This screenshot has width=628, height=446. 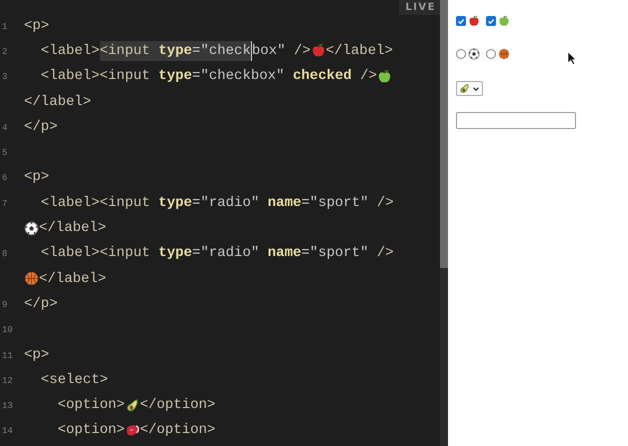 What do you see at coordinates (322, 76) in the screenshot?
I see `code-token: checked` at bounding box center [322, 76].